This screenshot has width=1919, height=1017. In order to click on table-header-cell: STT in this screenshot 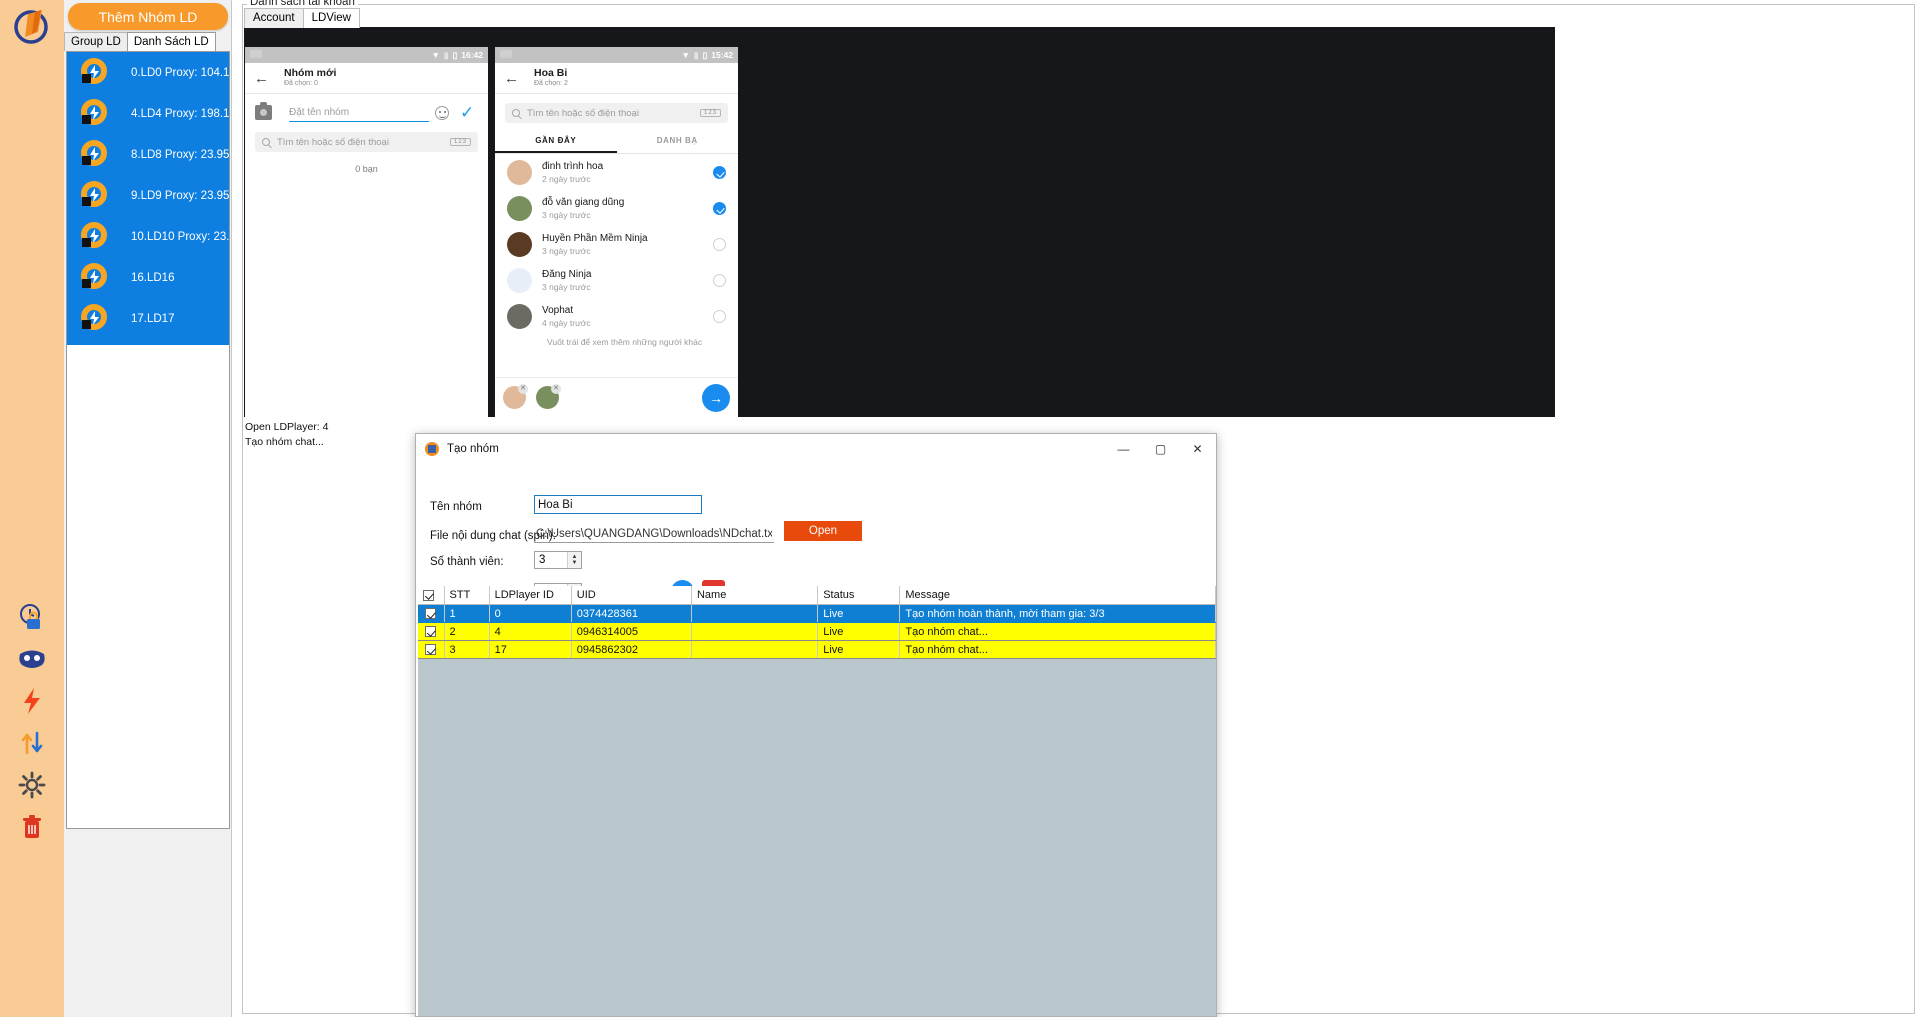, I will do `click(467, 595)`.